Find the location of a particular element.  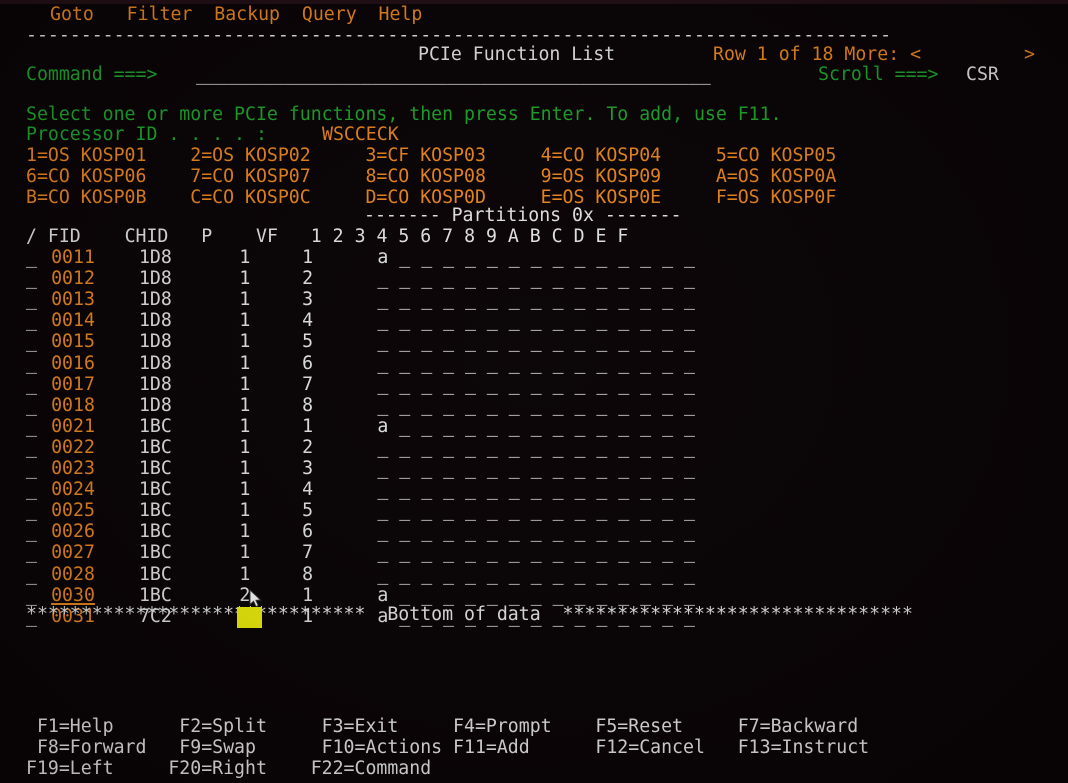

column-header-select: / is located at coordinates (31, 236).